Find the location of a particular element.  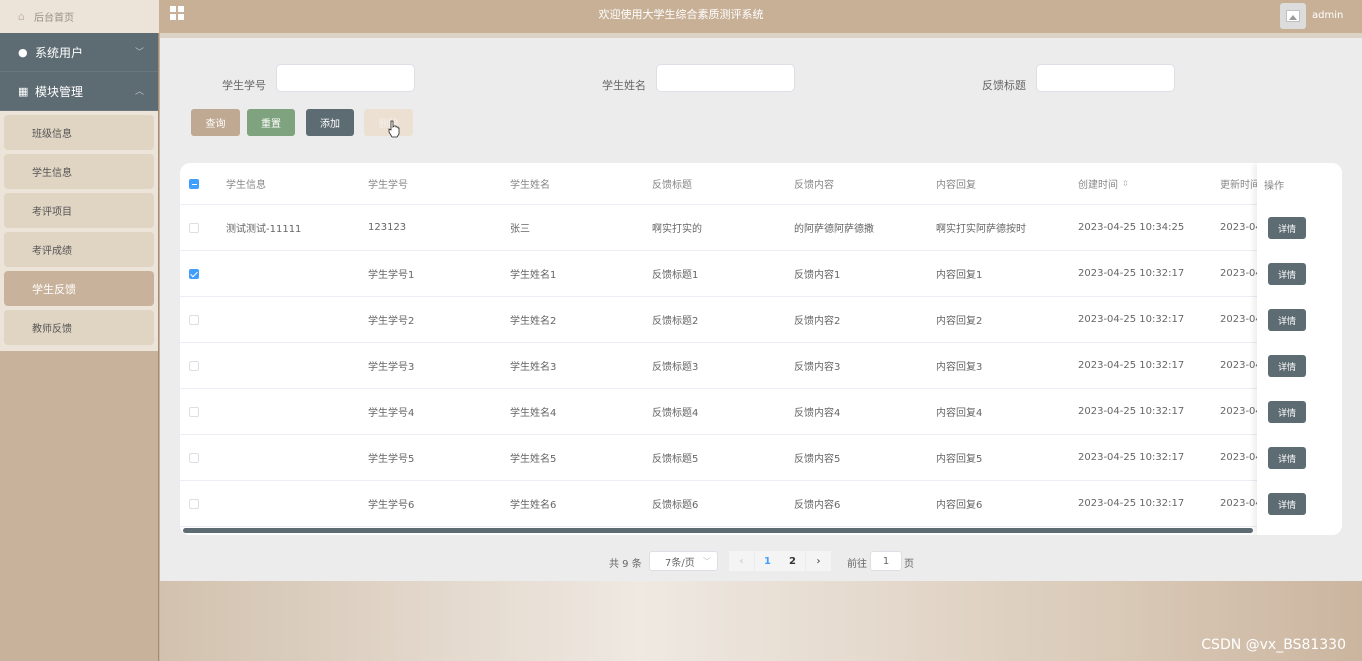

select-all-checkbox is located at coordinates (194, 183).